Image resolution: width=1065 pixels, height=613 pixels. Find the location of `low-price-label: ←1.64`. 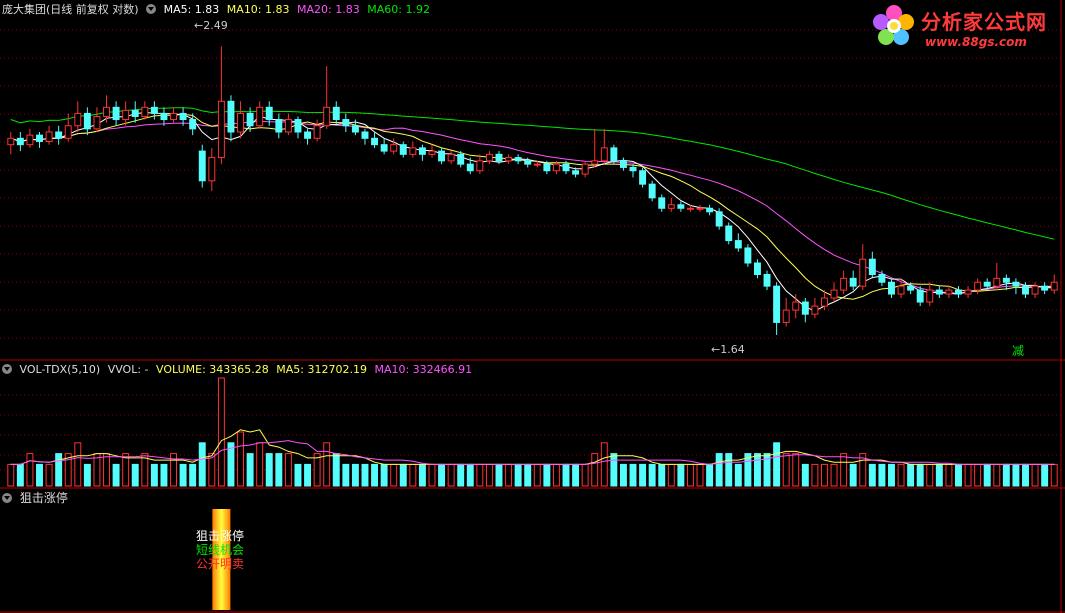

low-price-label: ←1.64 is located at coordinates (728, 349).